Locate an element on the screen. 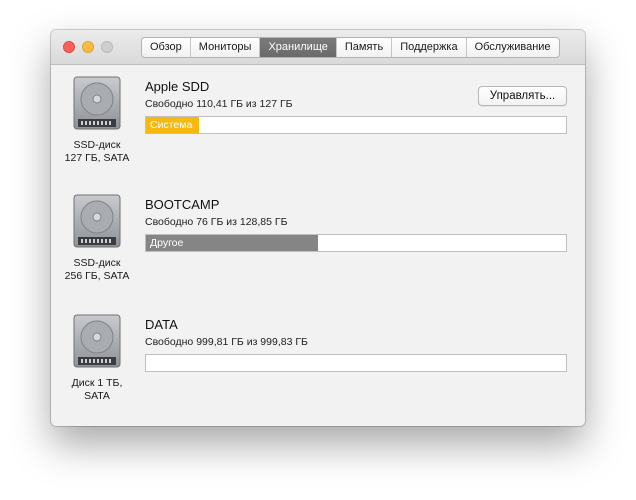  usage-segment-system: Система is located at coordinates (172, 125).